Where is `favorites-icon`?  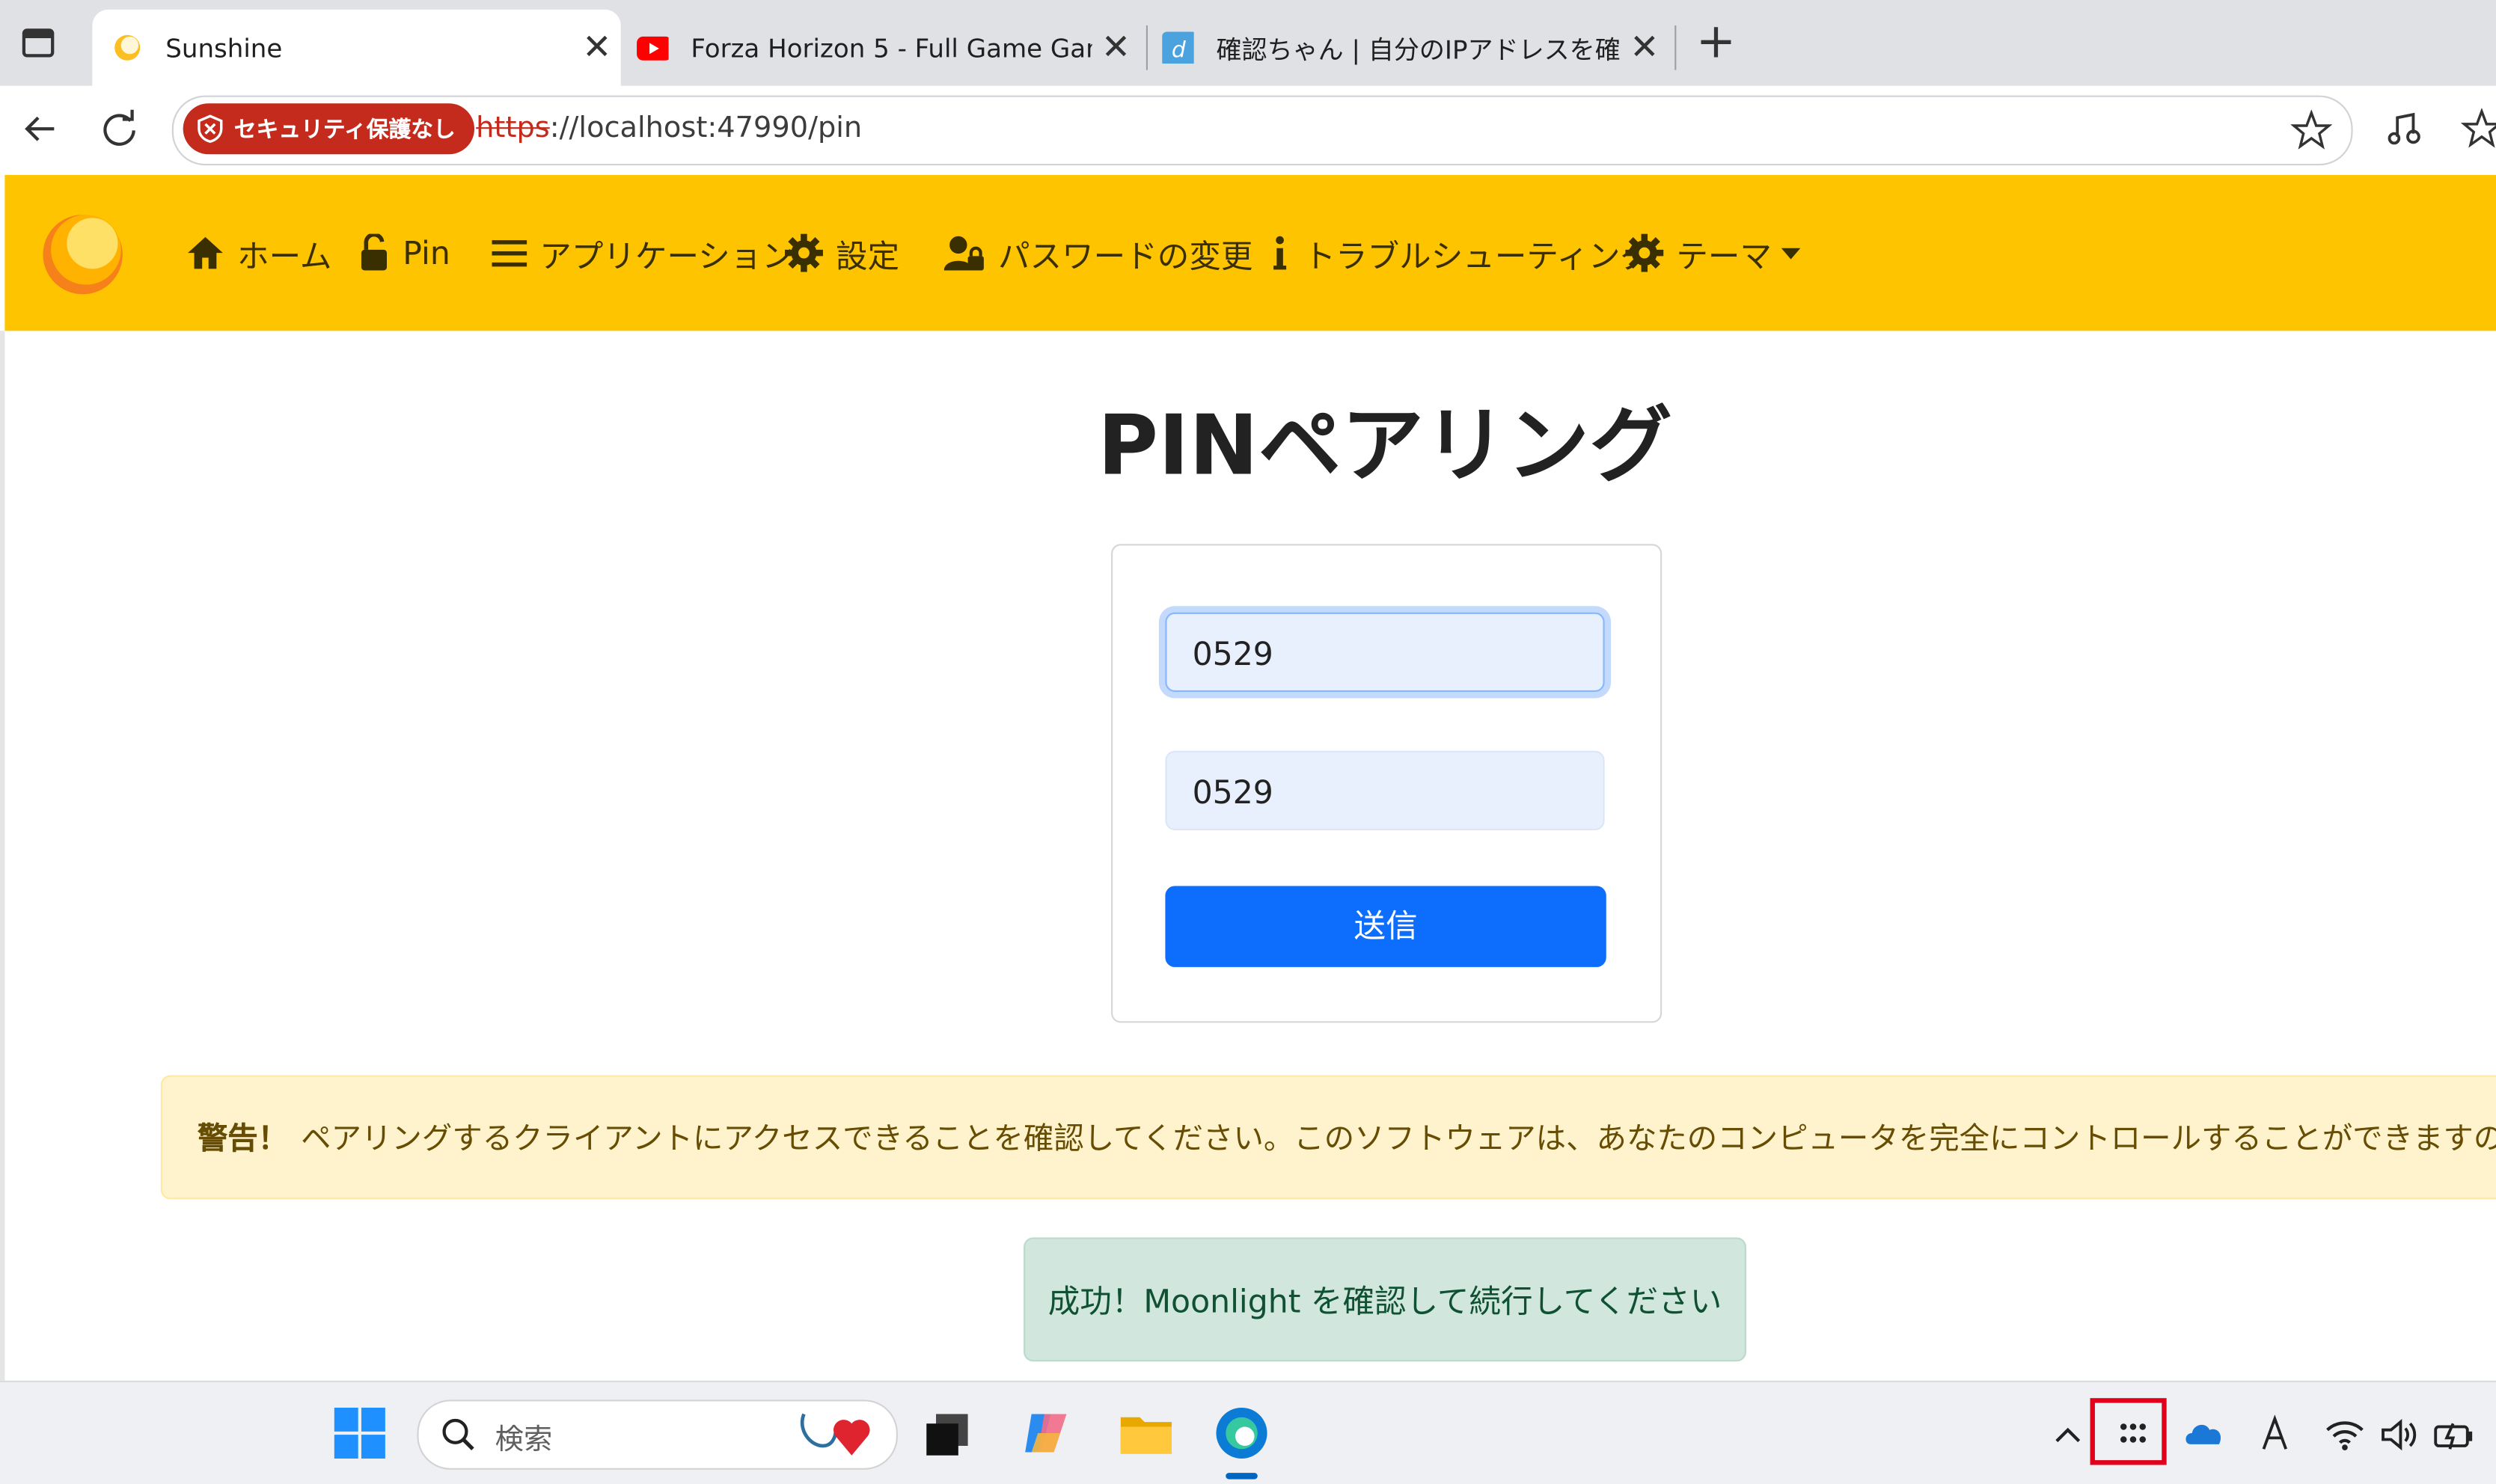
favorites-icon is located at coordinates (2478, 129).